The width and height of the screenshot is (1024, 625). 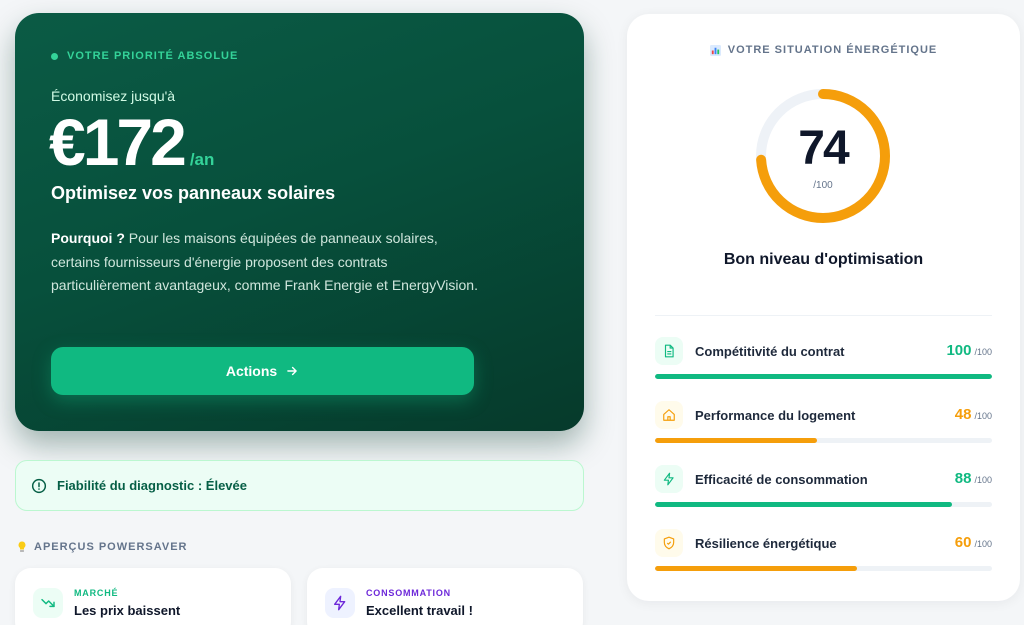 What do you see at coordinates (963, 478) in the screenshot?
I see `metric-value: 88` at bounding box center [963, 478].